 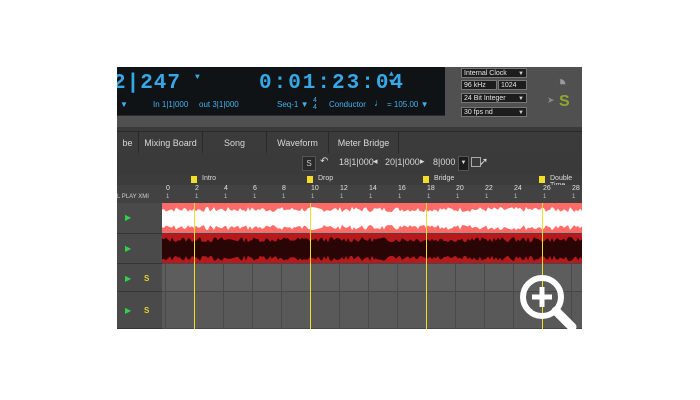 What do you see at coordinates (379, 103) in the screenshot?
I see `quarter-note-icon: ♩` at bounding box center [379, 103].